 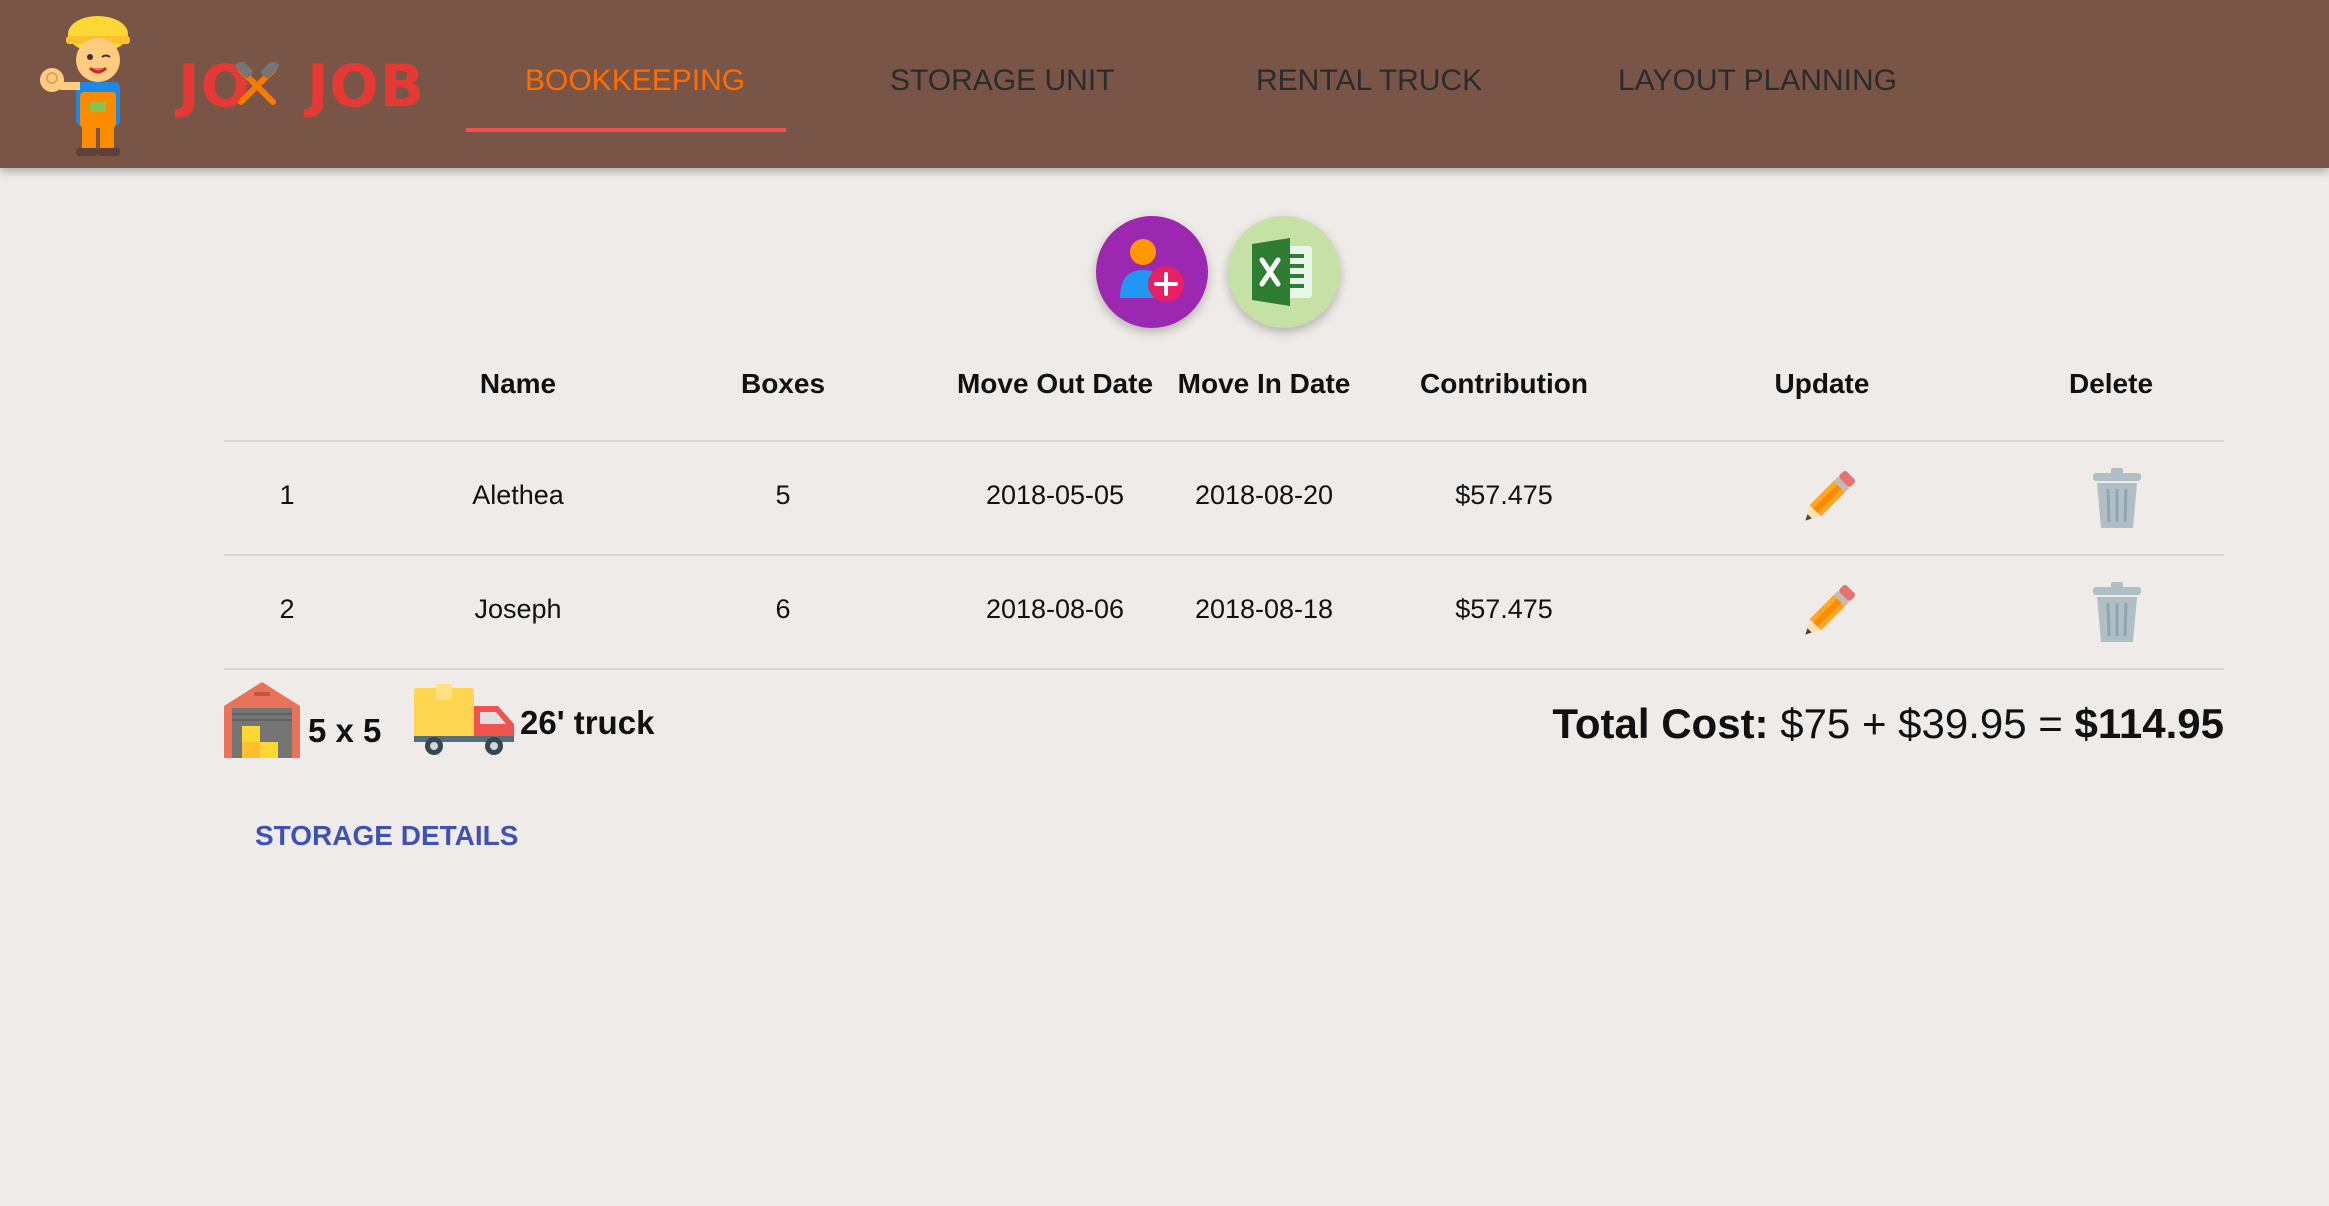 I want to click on header-update: Update, so click(x=1822, y=383).